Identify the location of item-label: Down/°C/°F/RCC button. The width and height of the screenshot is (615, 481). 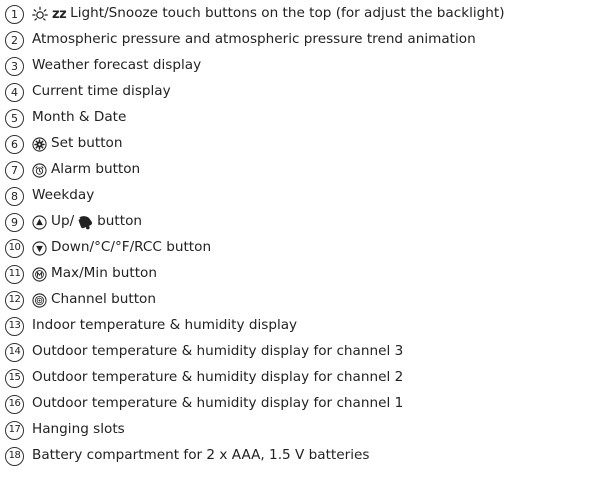
(131, 247).